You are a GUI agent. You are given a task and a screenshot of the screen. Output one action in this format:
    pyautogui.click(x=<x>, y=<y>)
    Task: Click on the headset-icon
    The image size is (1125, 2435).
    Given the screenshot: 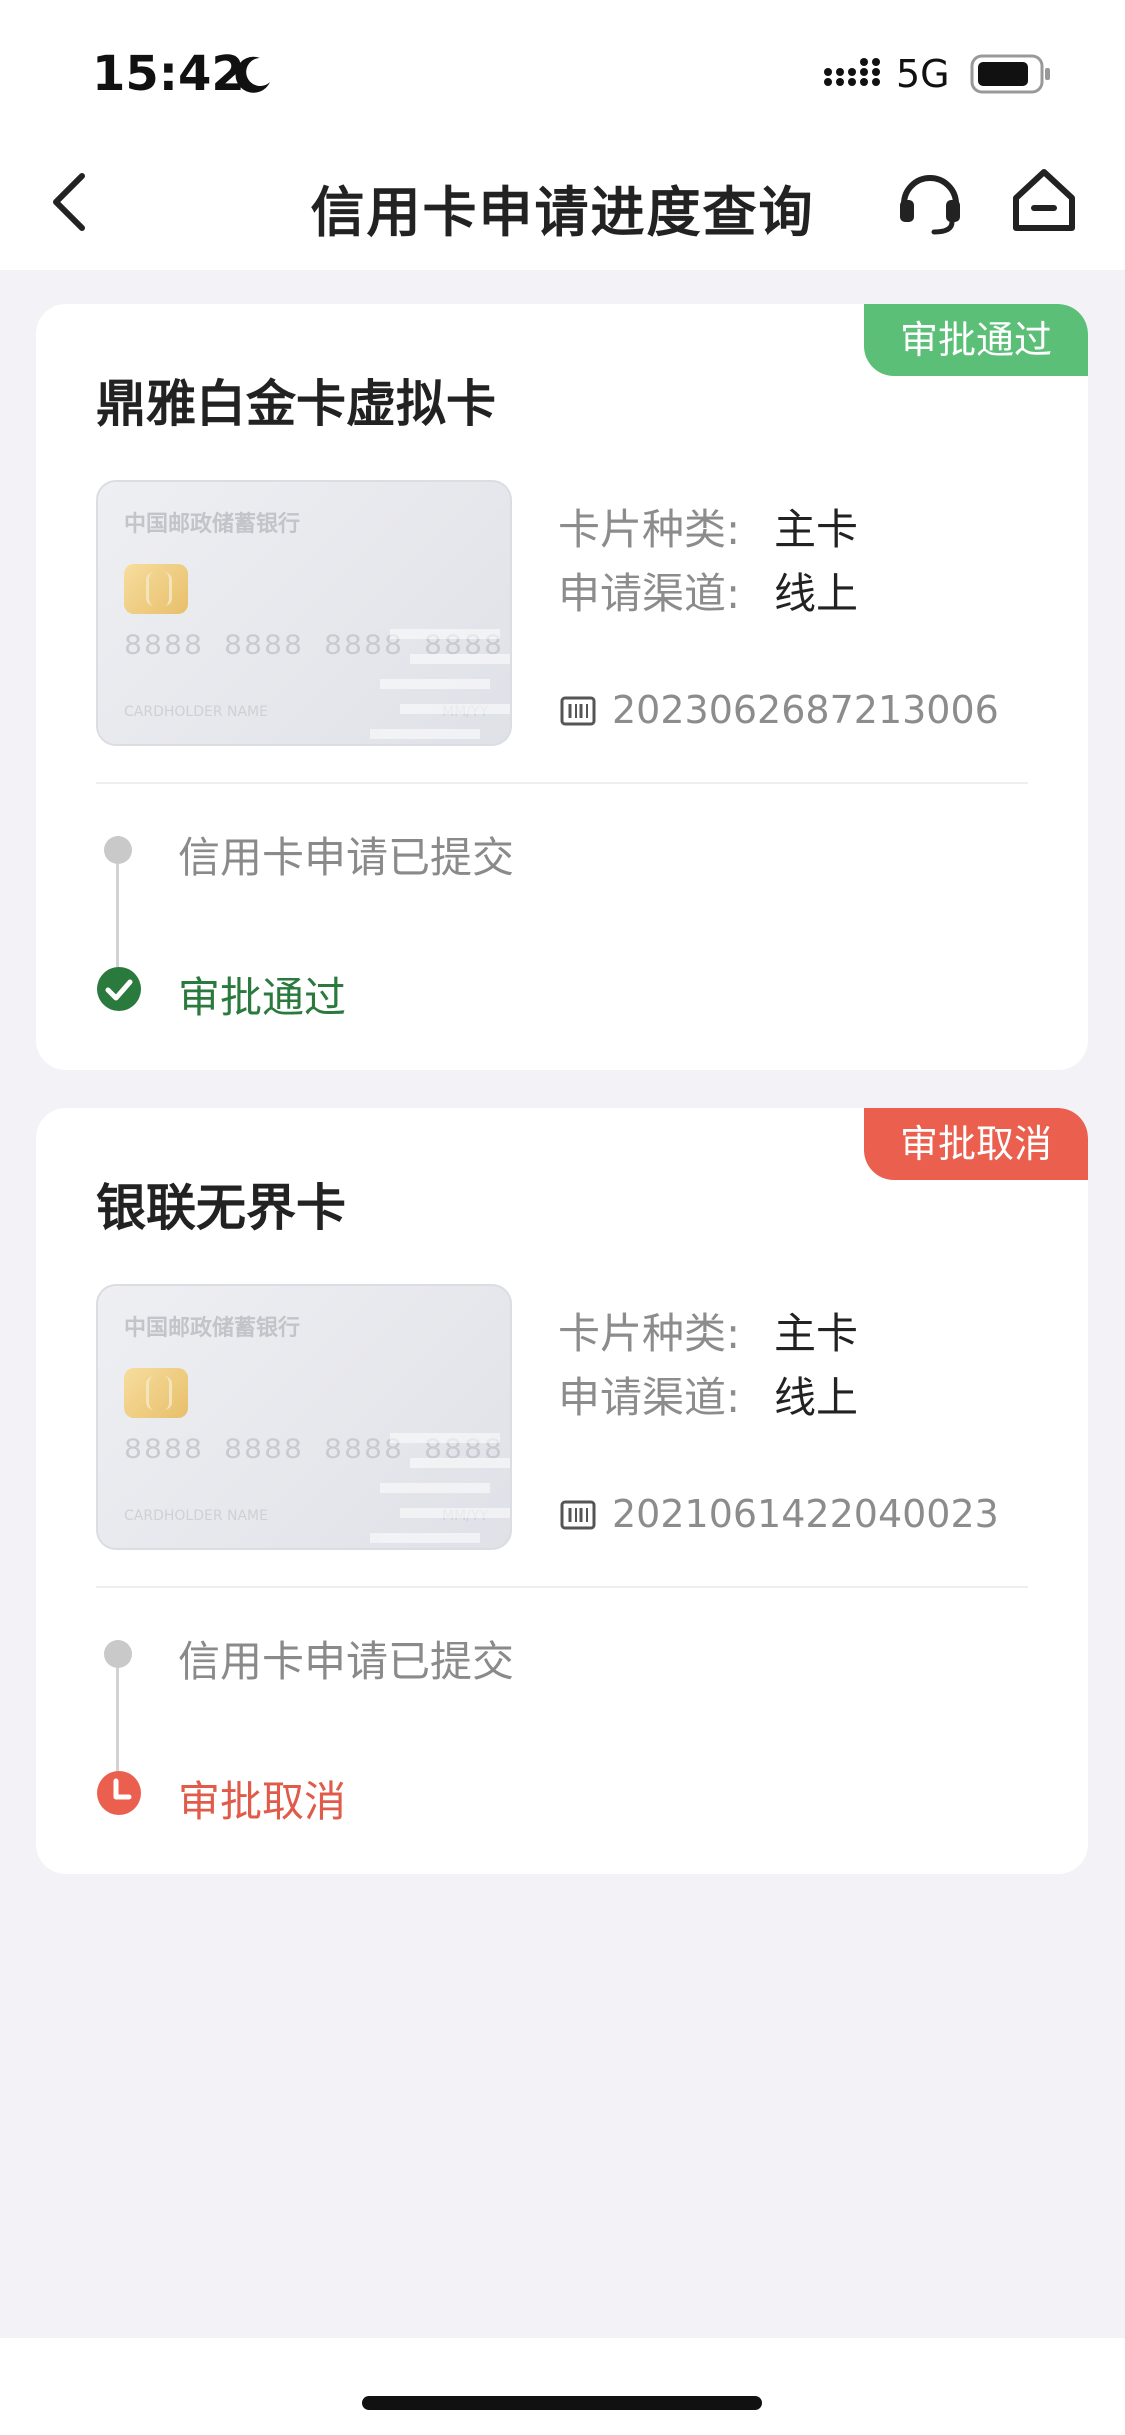 What is the action you would take?
    pyautogui.click(x=930, y=200)
    